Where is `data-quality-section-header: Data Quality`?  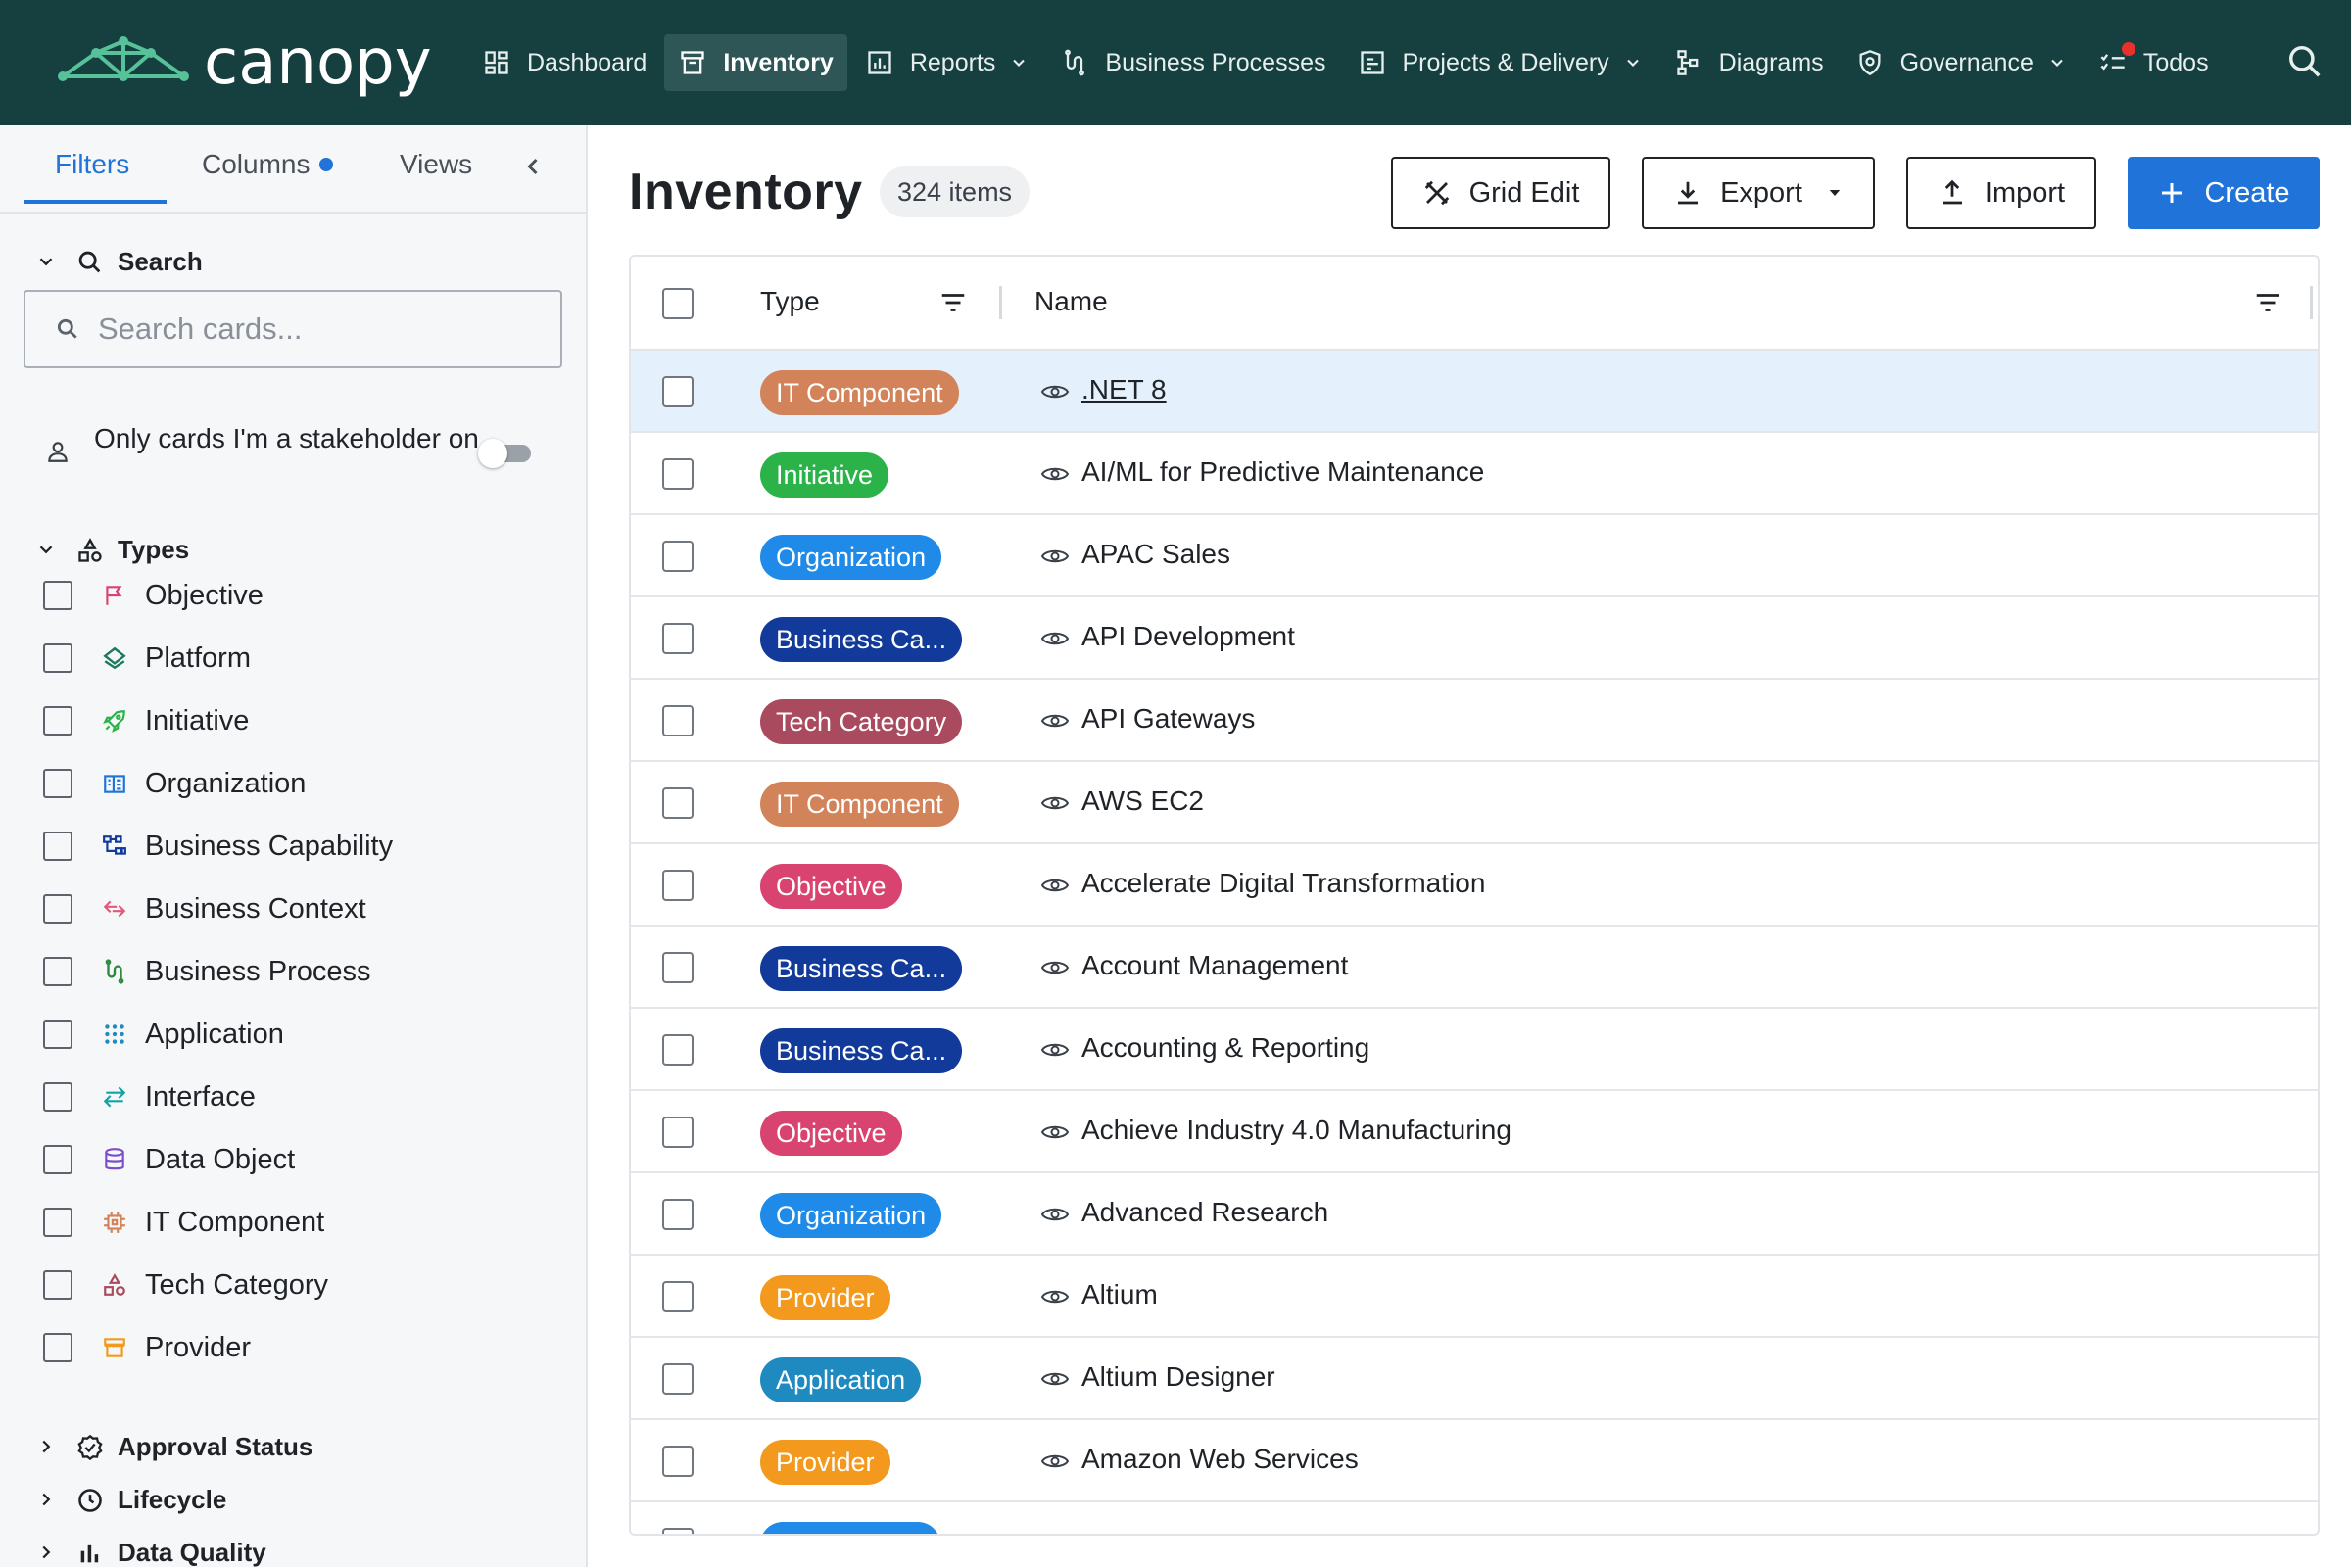
data-quality-section-header: Data Quality is located at coordinates (151, 1553).